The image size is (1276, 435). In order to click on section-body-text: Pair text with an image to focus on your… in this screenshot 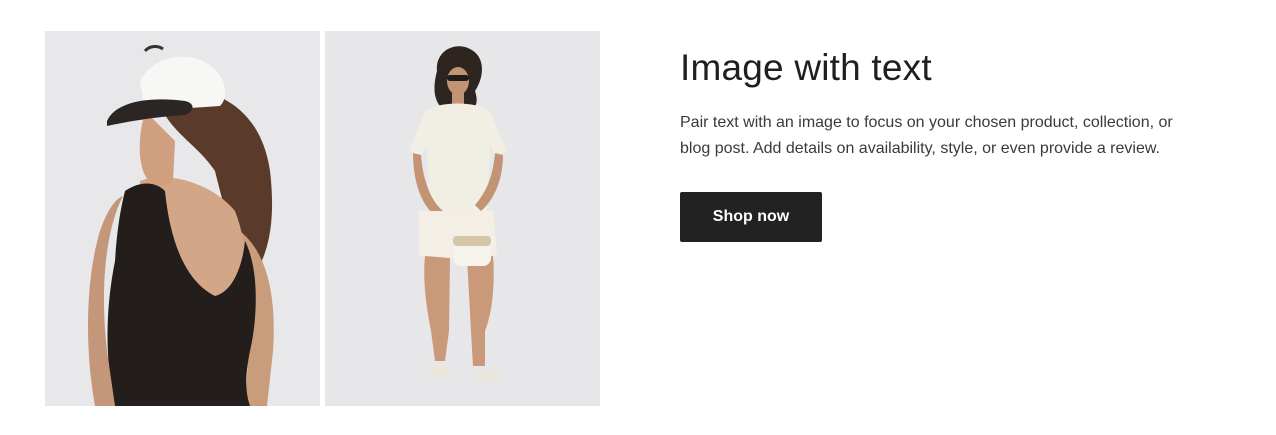, I will do `click(926, 135)`.